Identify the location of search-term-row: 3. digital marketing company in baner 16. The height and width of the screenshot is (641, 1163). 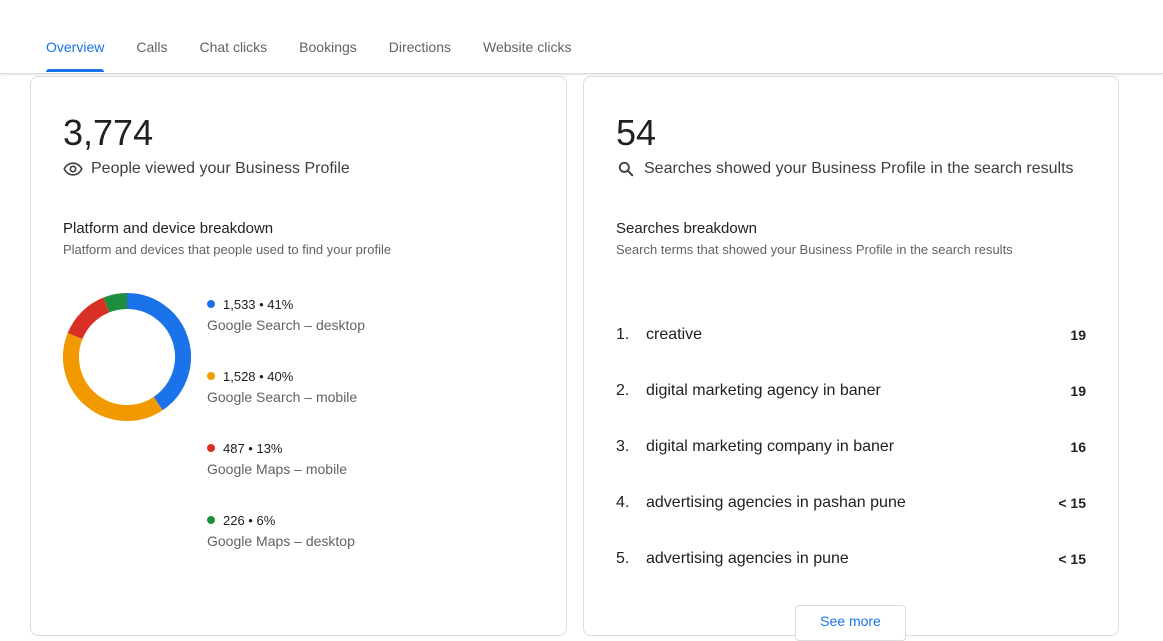
(851, 447).